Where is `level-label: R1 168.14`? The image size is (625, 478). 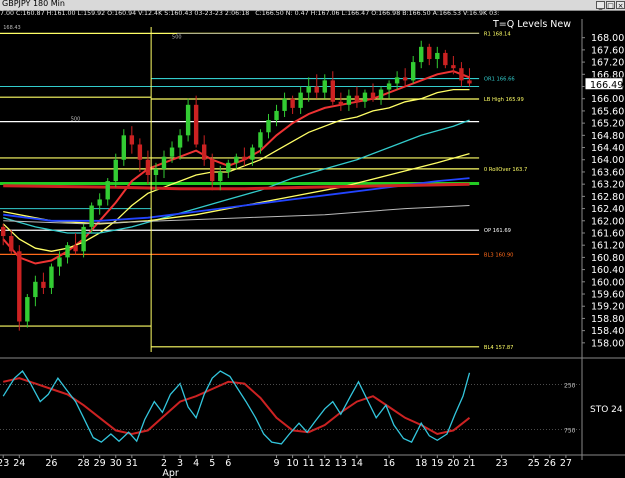
level-label: R1 168.14 is located at coordinates (497, 34).